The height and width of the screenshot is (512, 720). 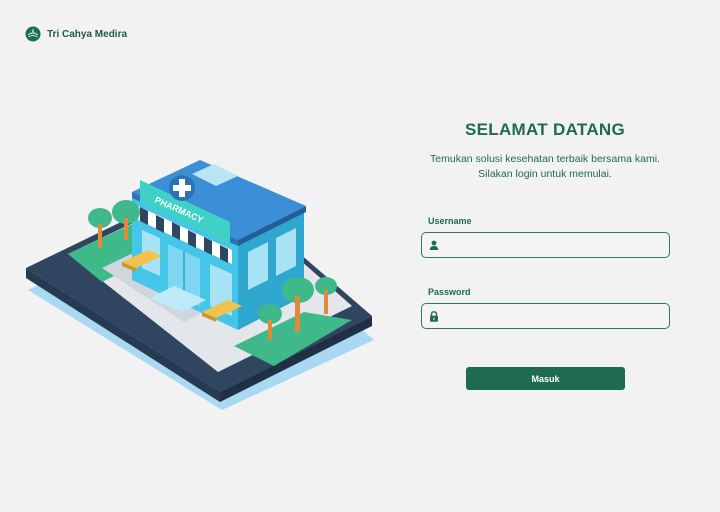 I want to click on user-icon, so click(x=434, y=245).